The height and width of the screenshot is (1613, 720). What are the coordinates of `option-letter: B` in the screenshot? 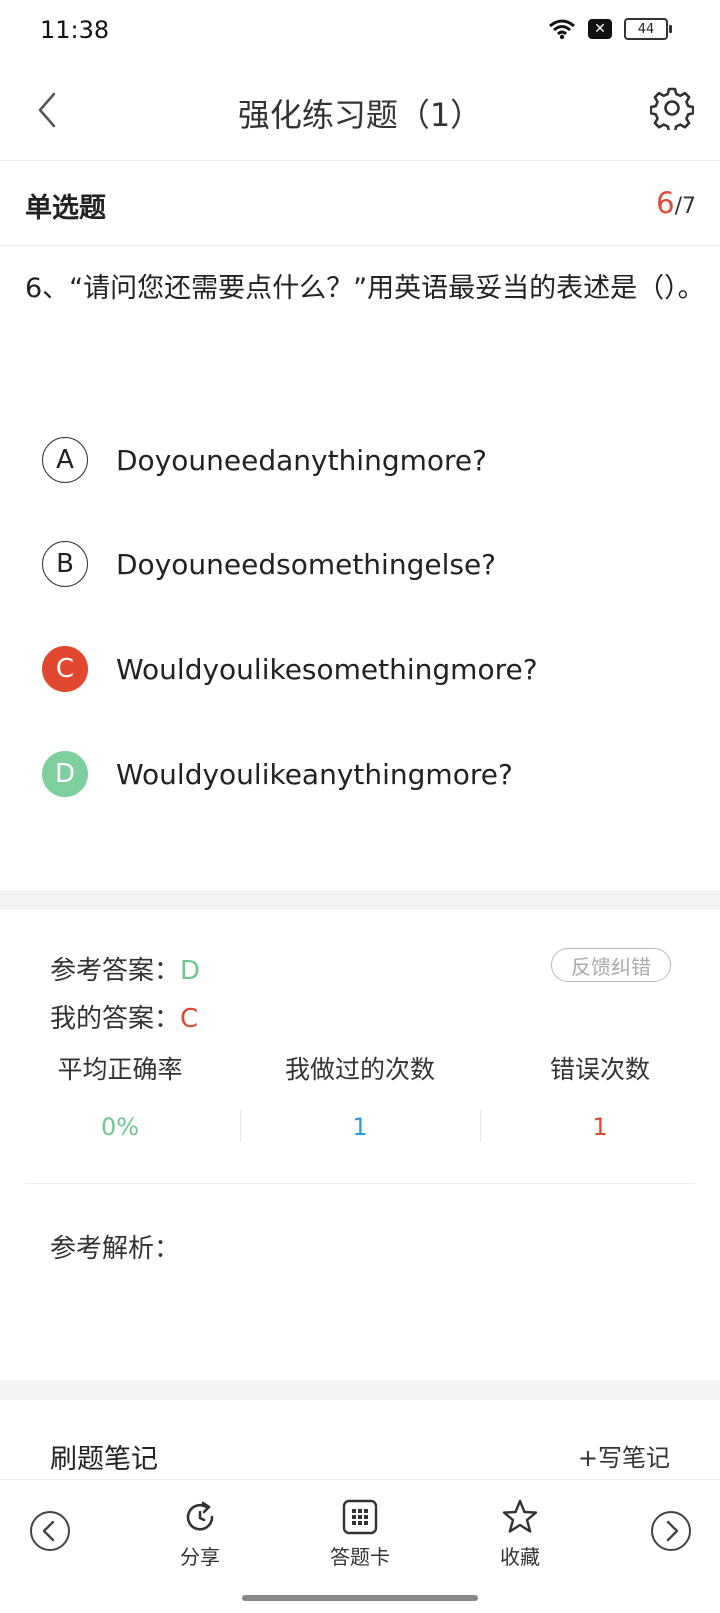 It's located at (65, 564).